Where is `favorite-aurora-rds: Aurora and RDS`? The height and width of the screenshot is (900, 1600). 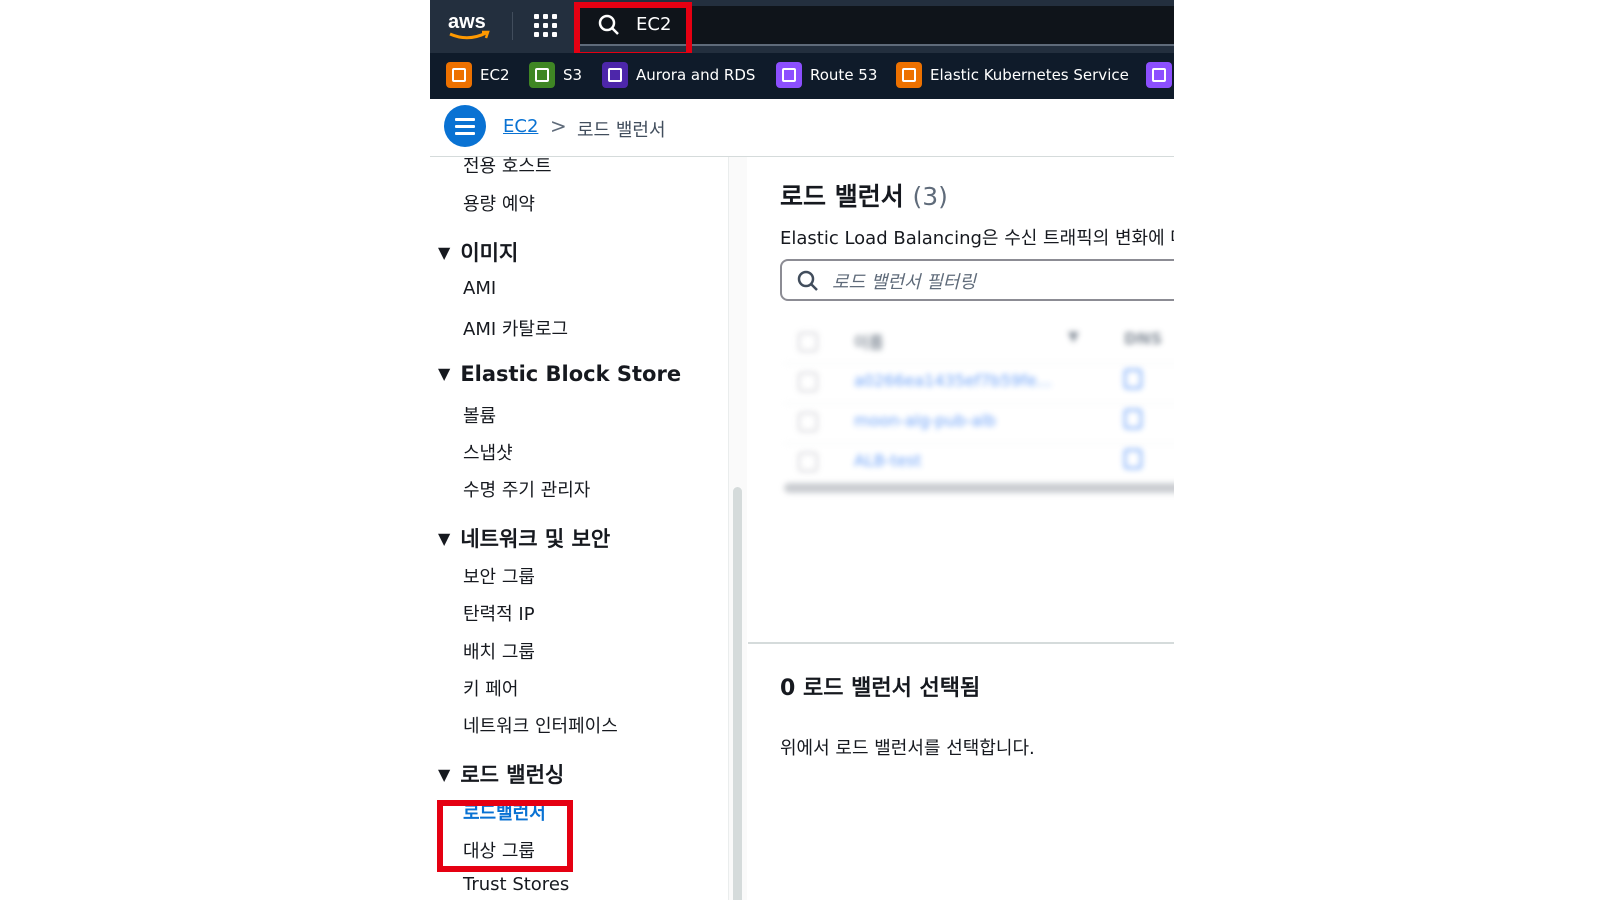 favorite-aurora-rds: Aurora and RDS is located at coordinates (678, 75).